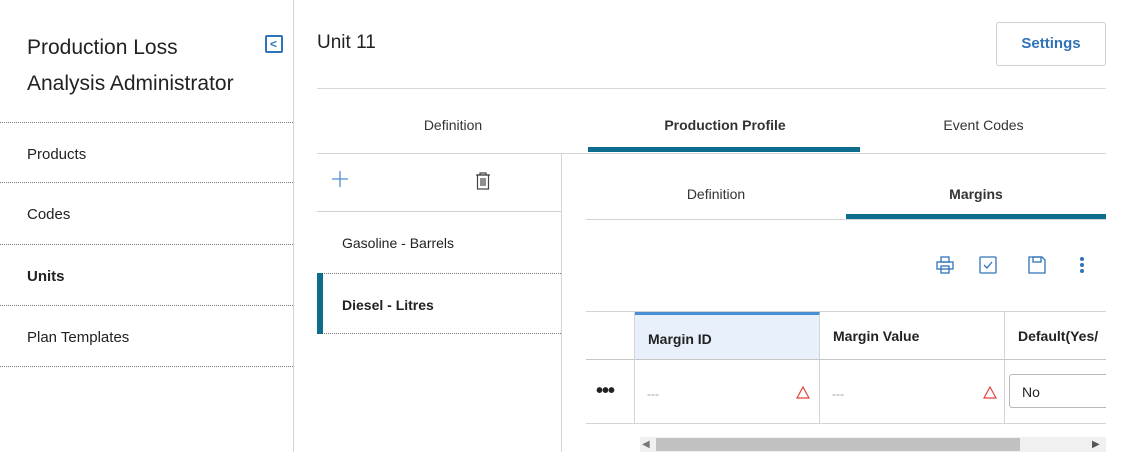 The height and width of the screenshot is (452, 1123). What do you see at coordinates (346, 42) in the screenshot?
I see `page-title: Unit 11` at bounding box center [346, 42].